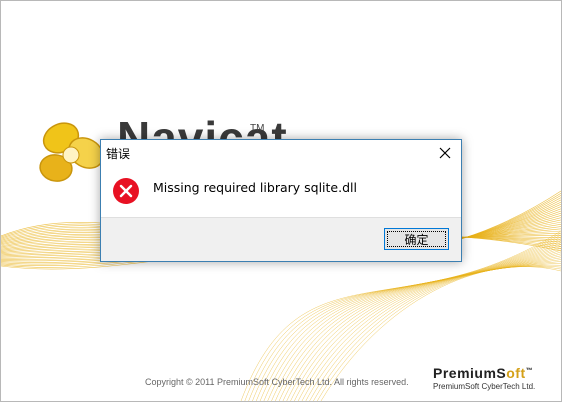 The width and height of the screenshot is (562, 402). I want to click on vendor-logo-soft: oft, so click(516, 373).